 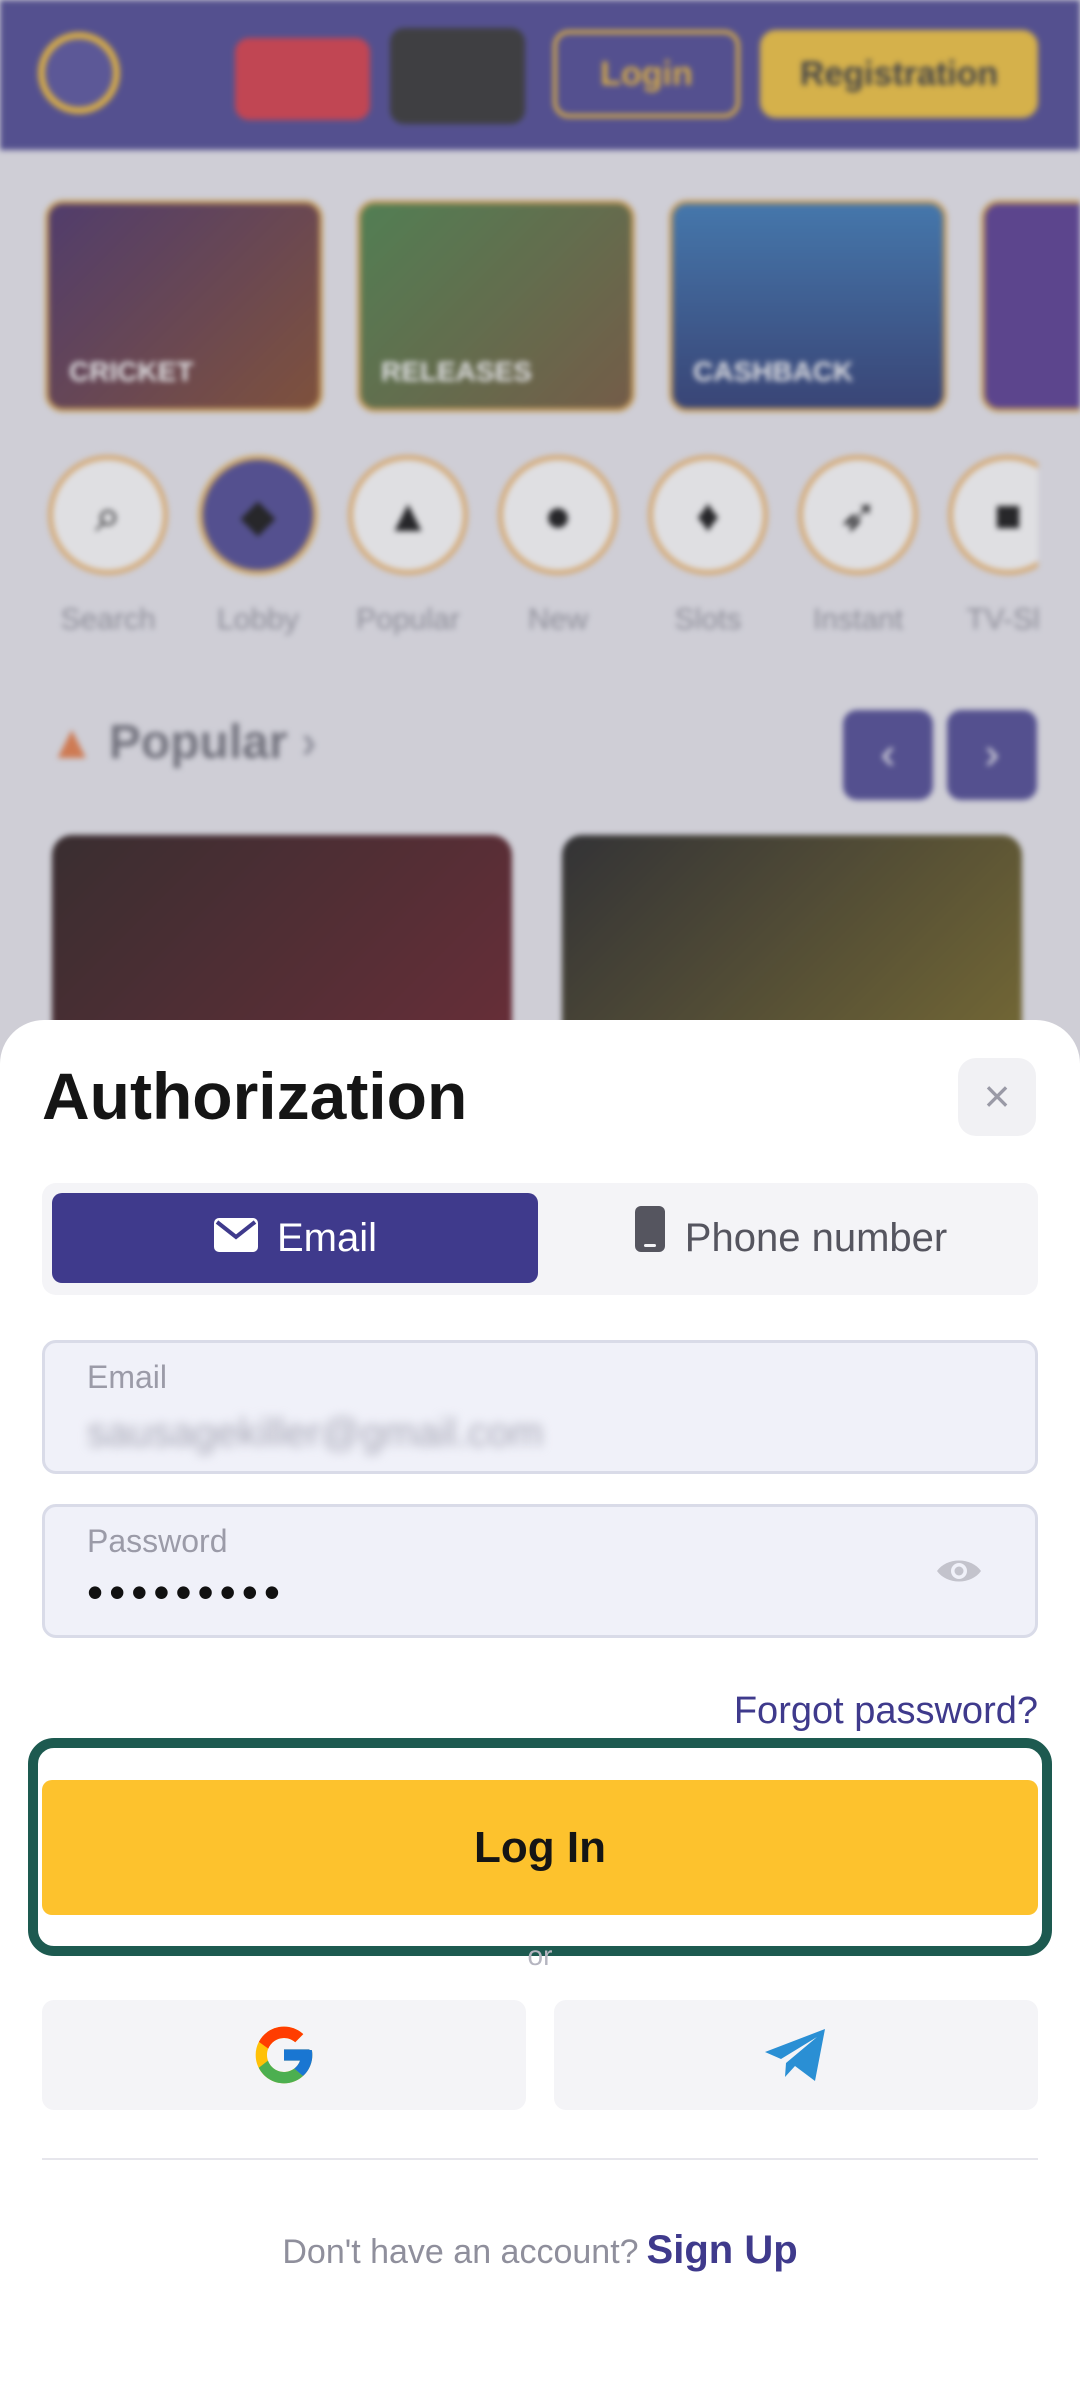 What do you see at coordinates (540, 1571) in the screenshot?
I see `password-field: Password •••••••••` at bounding box center [540, 1571].